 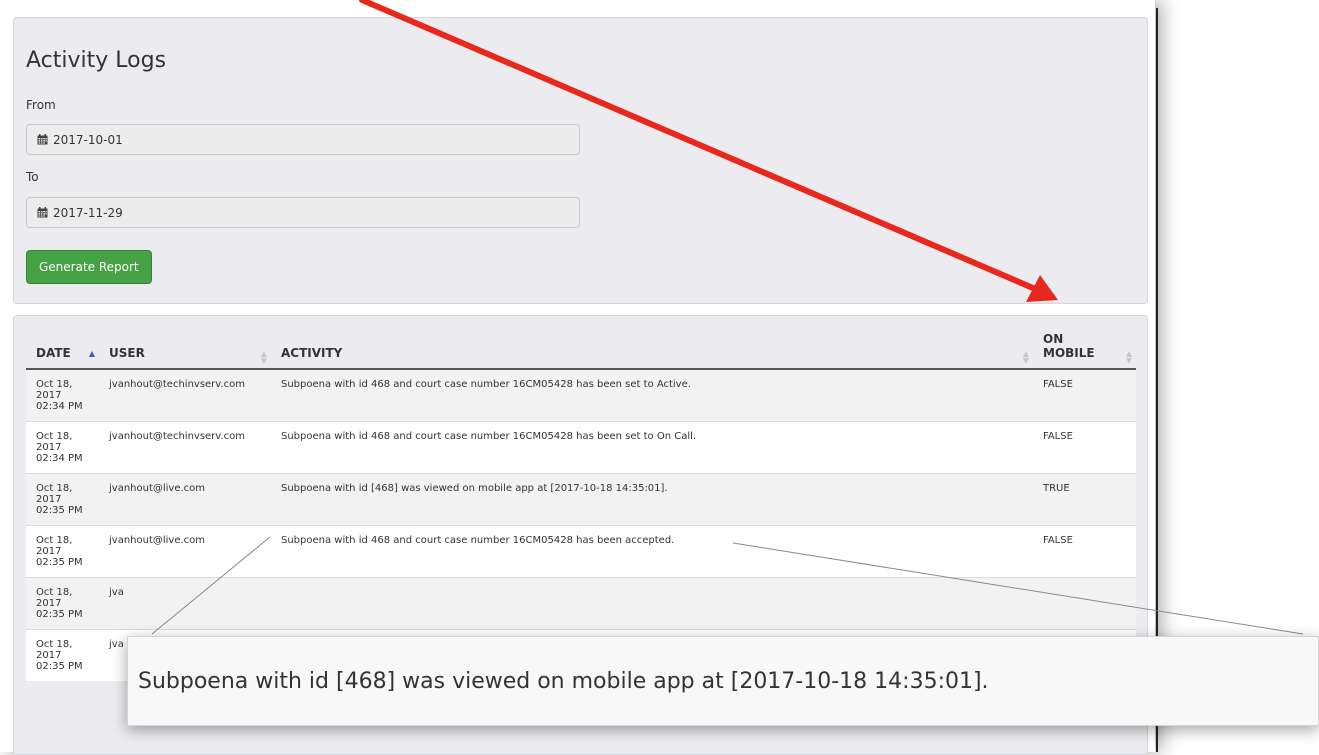 I want to click on table-header-row: DATE ▲ USER ▲ ▼ ACTIVITY ▲ ▼ ON MOBILE ▲ ▼, so click(x=581, y=348).